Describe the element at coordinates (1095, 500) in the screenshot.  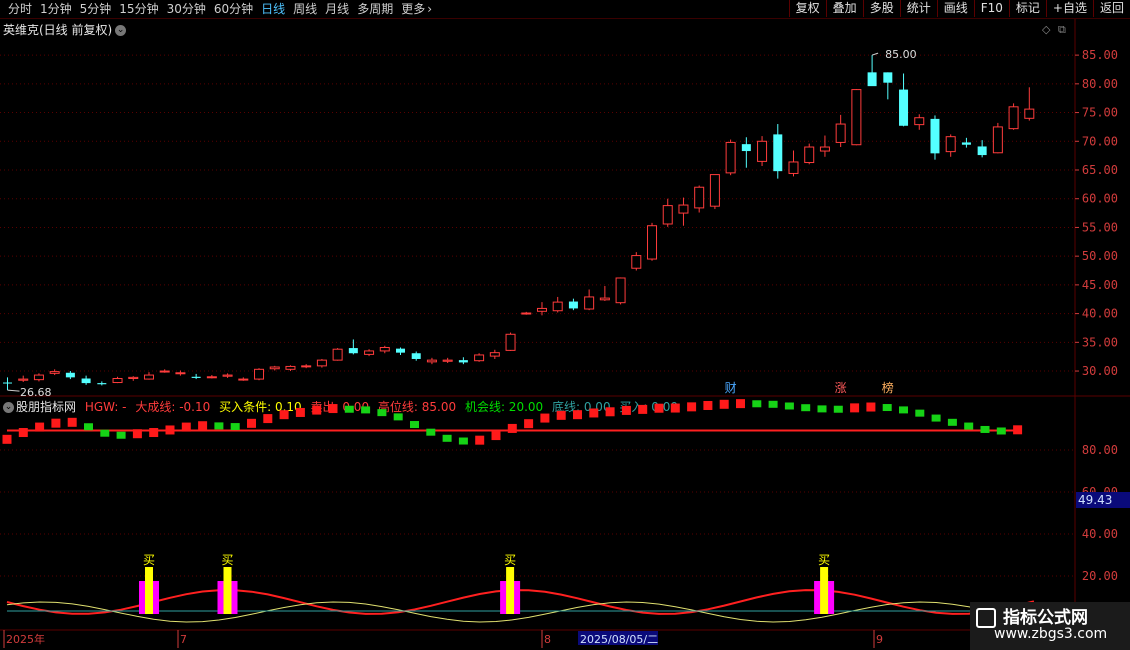
I see `current-value-label: 49.43` at that location.